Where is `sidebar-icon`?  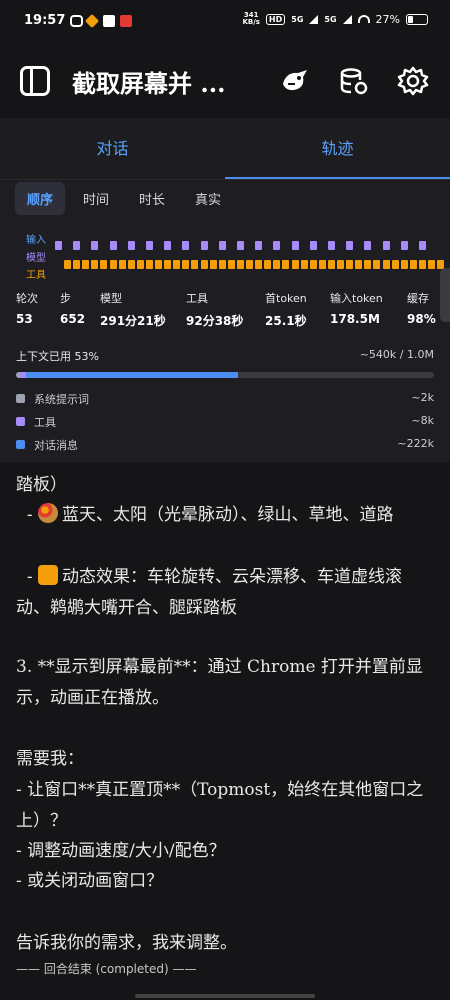 sidebar-icon is located at coordinates (35, 81).